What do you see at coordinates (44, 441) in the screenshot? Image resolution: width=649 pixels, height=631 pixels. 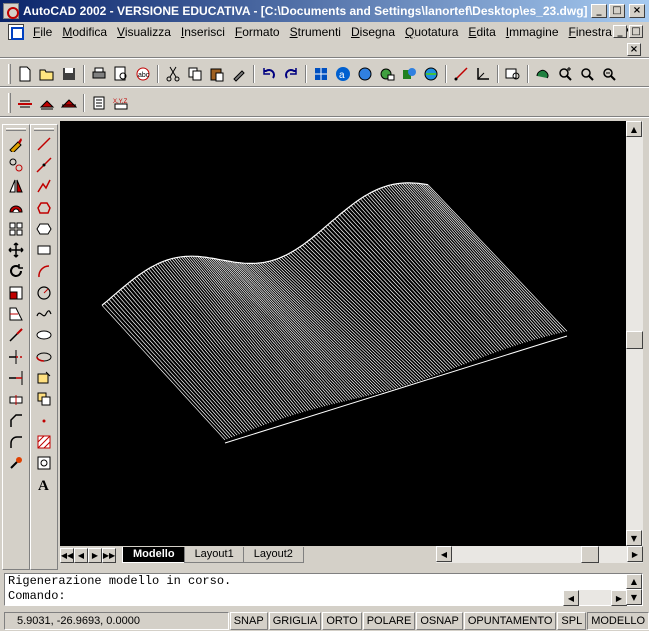 I see `hatch-icon` at bounding box center [44, 441].